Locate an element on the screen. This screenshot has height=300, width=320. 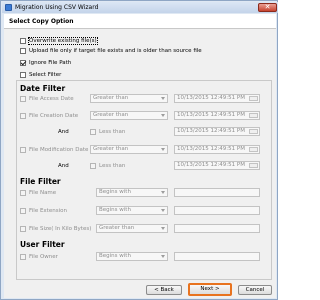
file-extension-input is located at coordinates (217, 210).